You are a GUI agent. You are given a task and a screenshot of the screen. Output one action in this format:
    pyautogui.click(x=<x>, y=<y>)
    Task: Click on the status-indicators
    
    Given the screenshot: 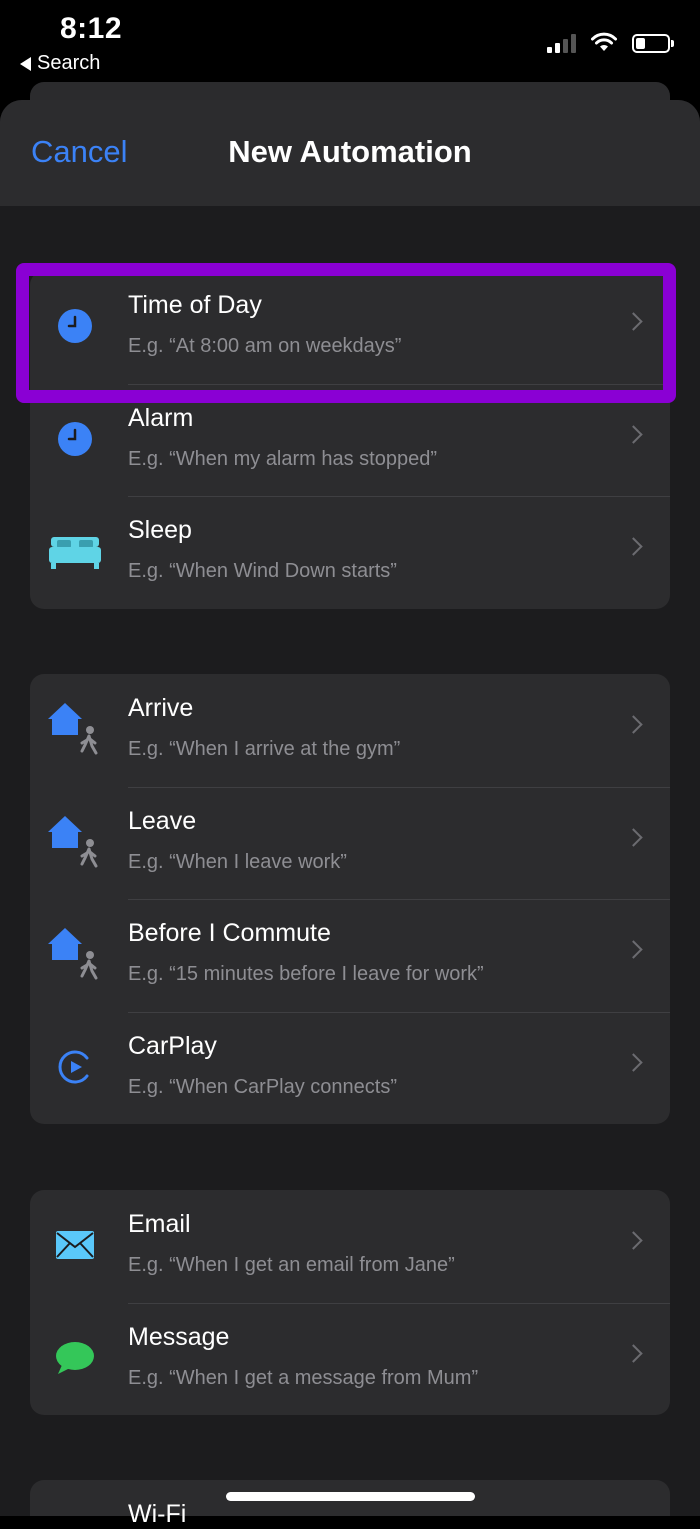 What is the action you would take?
    pyautogui.click(x=610, y=42)
    